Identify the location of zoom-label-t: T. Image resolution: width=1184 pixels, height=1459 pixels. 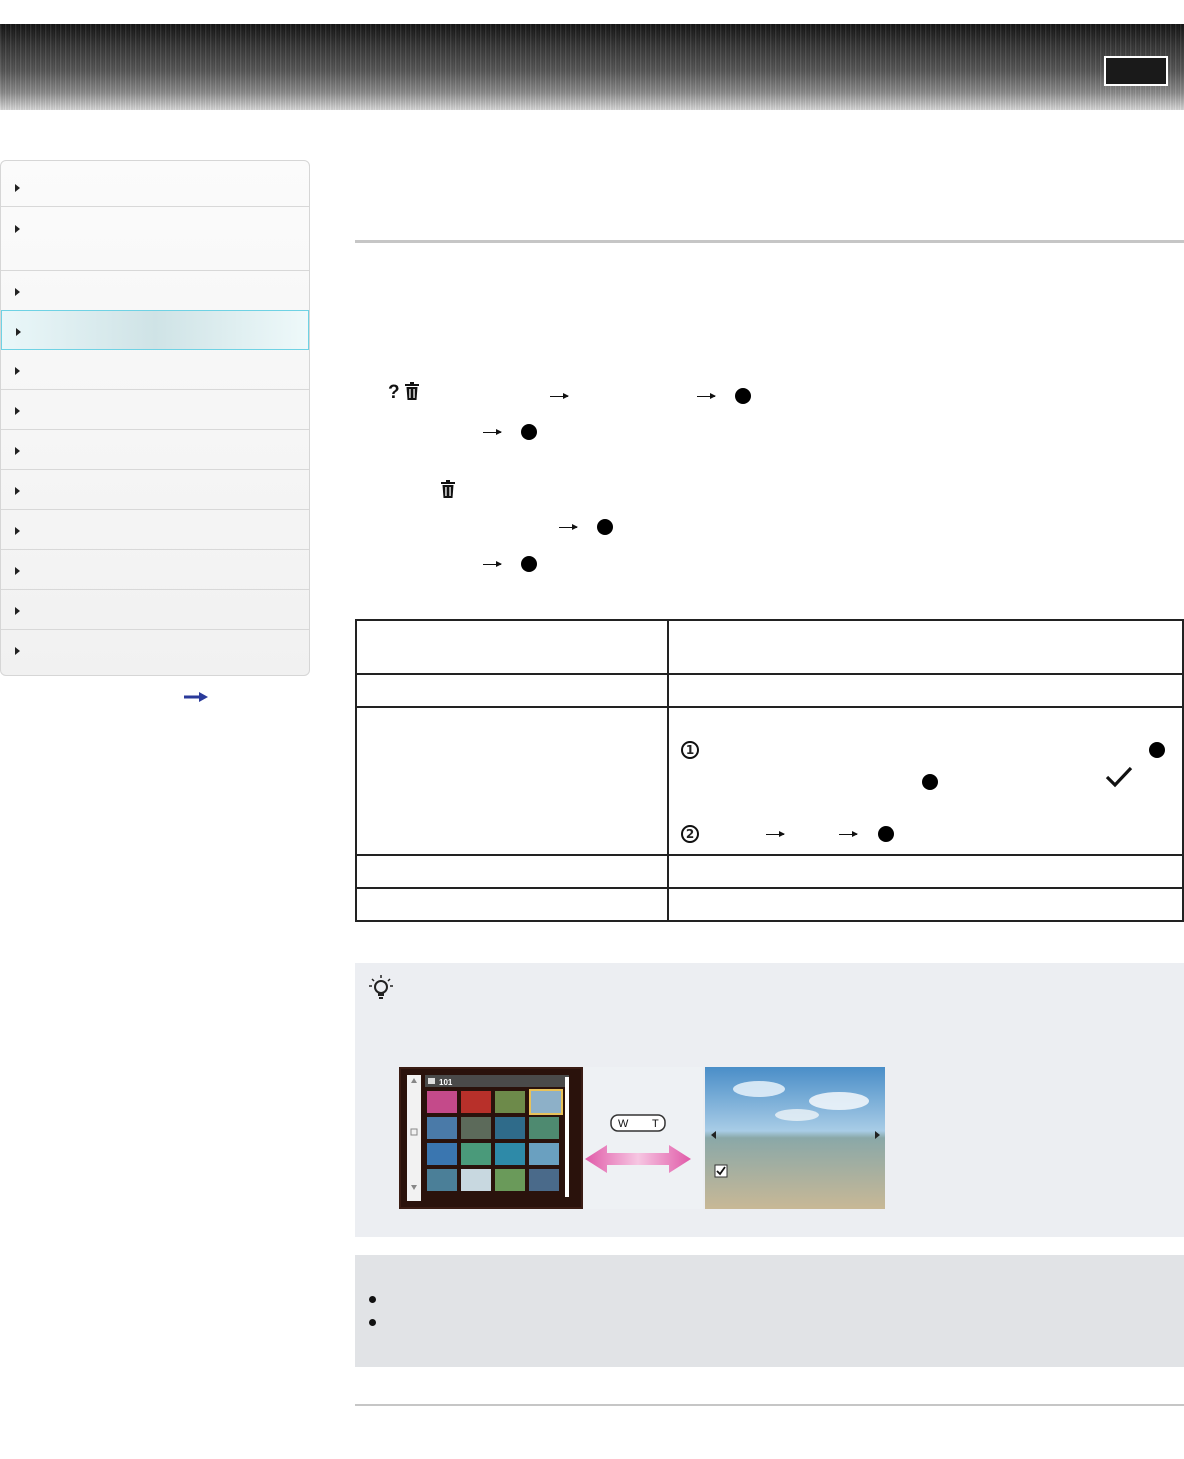
(655, 1124).